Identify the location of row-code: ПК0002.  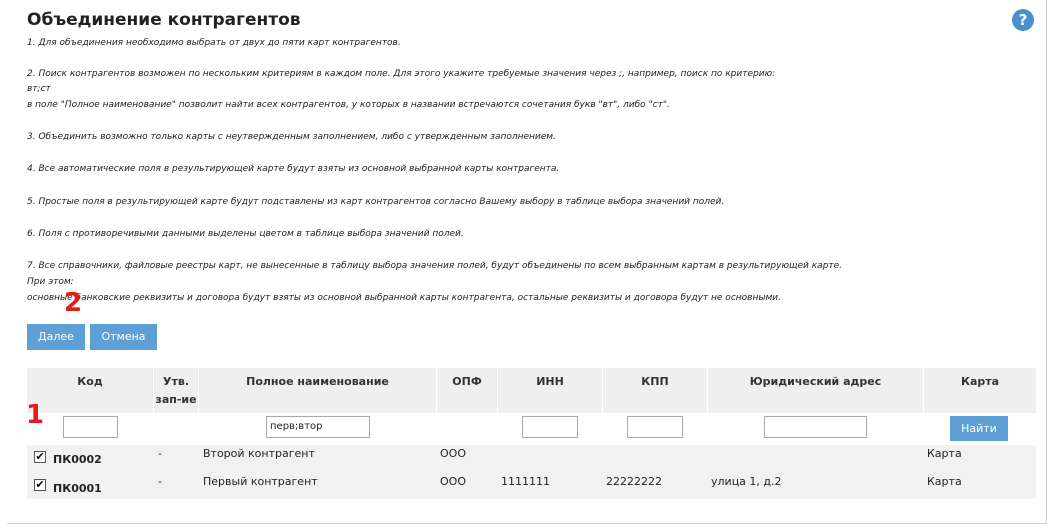
(77, 459).